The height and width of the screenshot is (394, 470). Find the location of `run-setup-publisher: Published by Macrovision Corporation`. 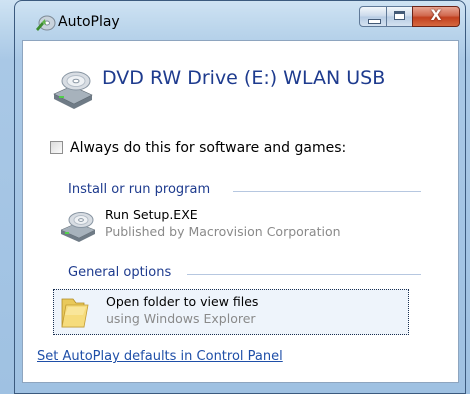

run-setup-publisher: Published by Macrovision Corporation is located at coordinates (223, 231).